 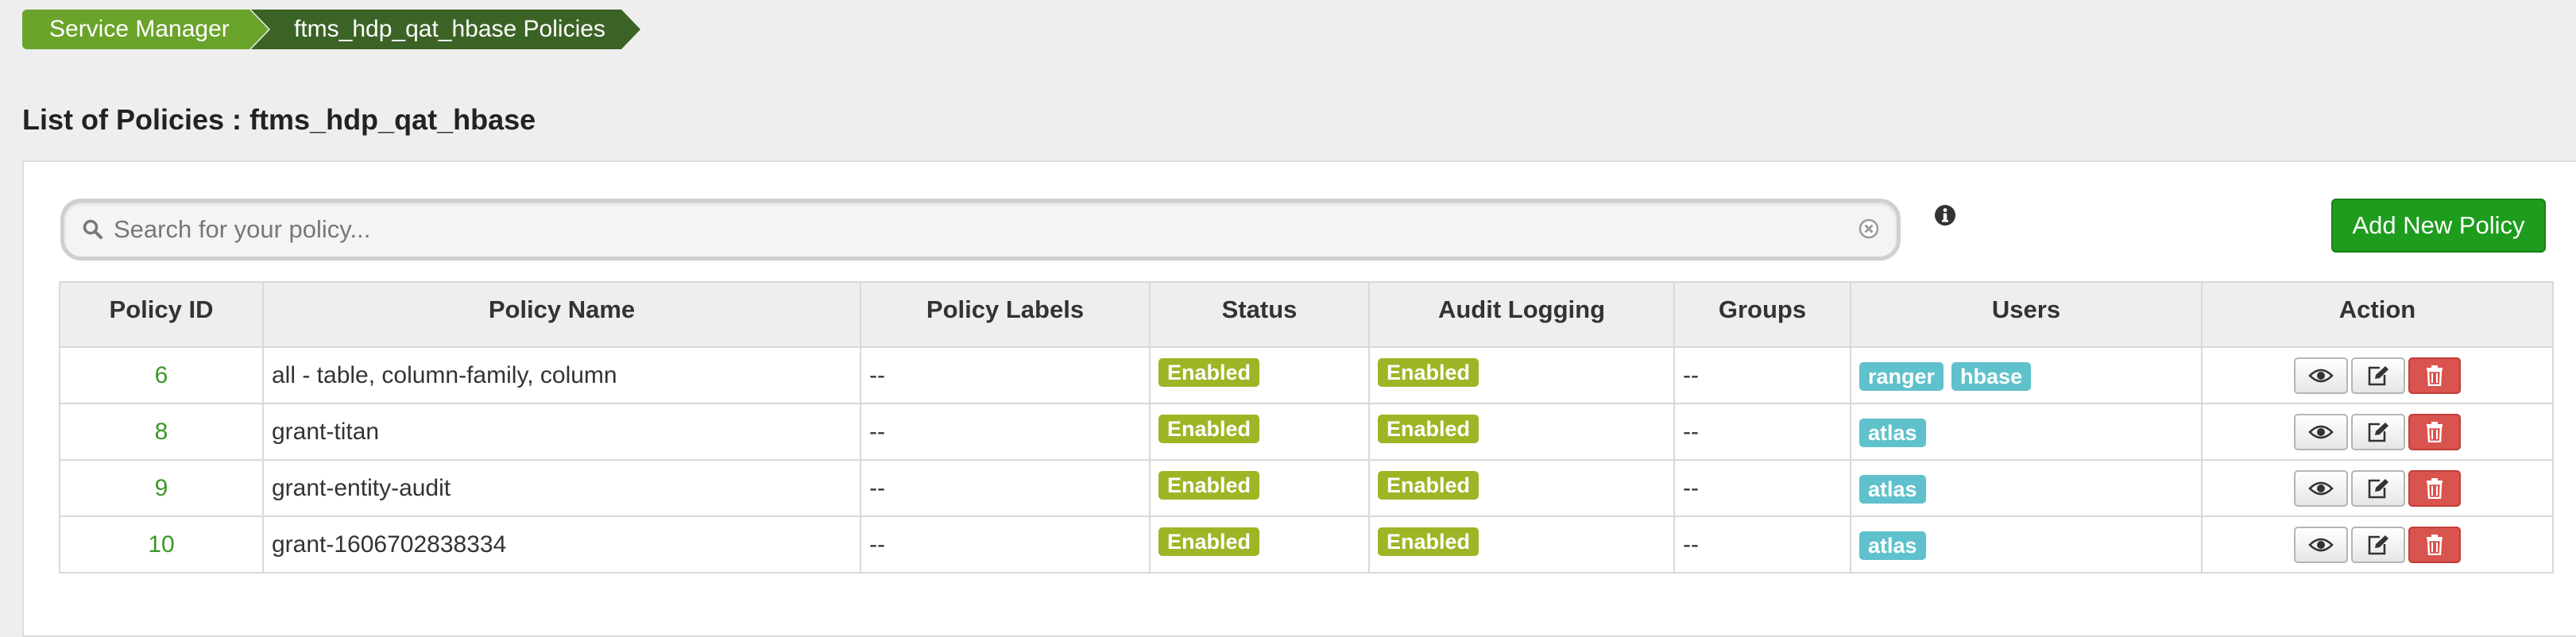 What do you see at coordinates (948, 230) in the screenshot?
I see `search-input` at bounding box center [948, 230].